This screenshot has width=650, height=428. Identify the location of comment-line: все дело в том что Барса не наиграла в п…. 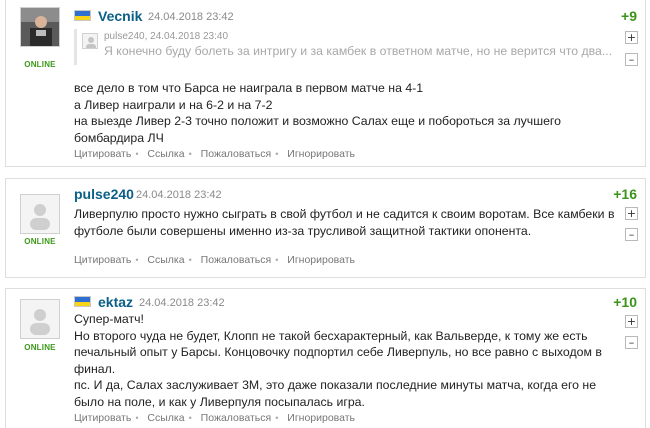
(249, 88).